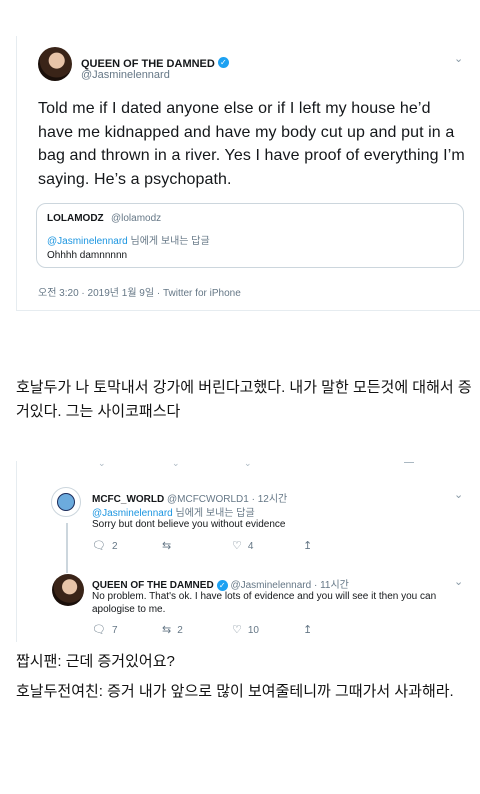 The width and height of the screenshot is (480, 794). What do you see at coordinates (67, 548) in the screenshot?
I see `thread-connector` at bounding box center [67, 548].